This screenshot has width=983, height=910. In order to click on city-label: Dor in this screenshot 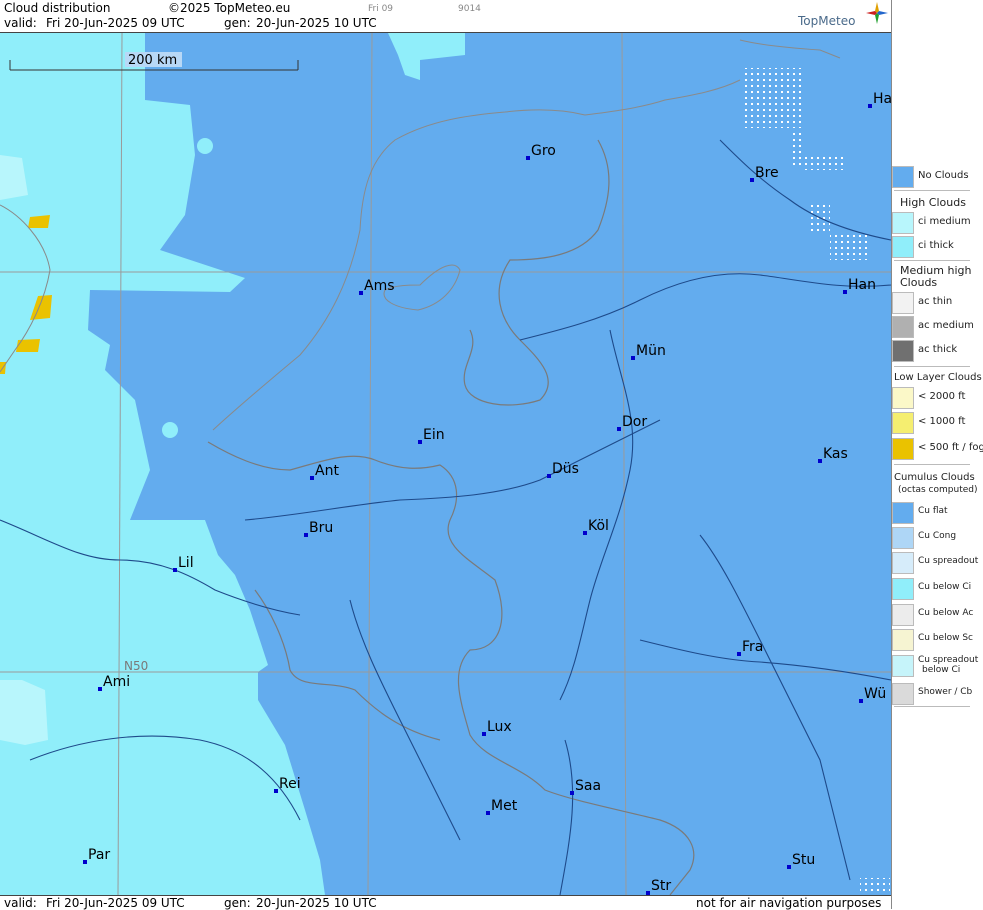, I will do `click(634, 422)`.